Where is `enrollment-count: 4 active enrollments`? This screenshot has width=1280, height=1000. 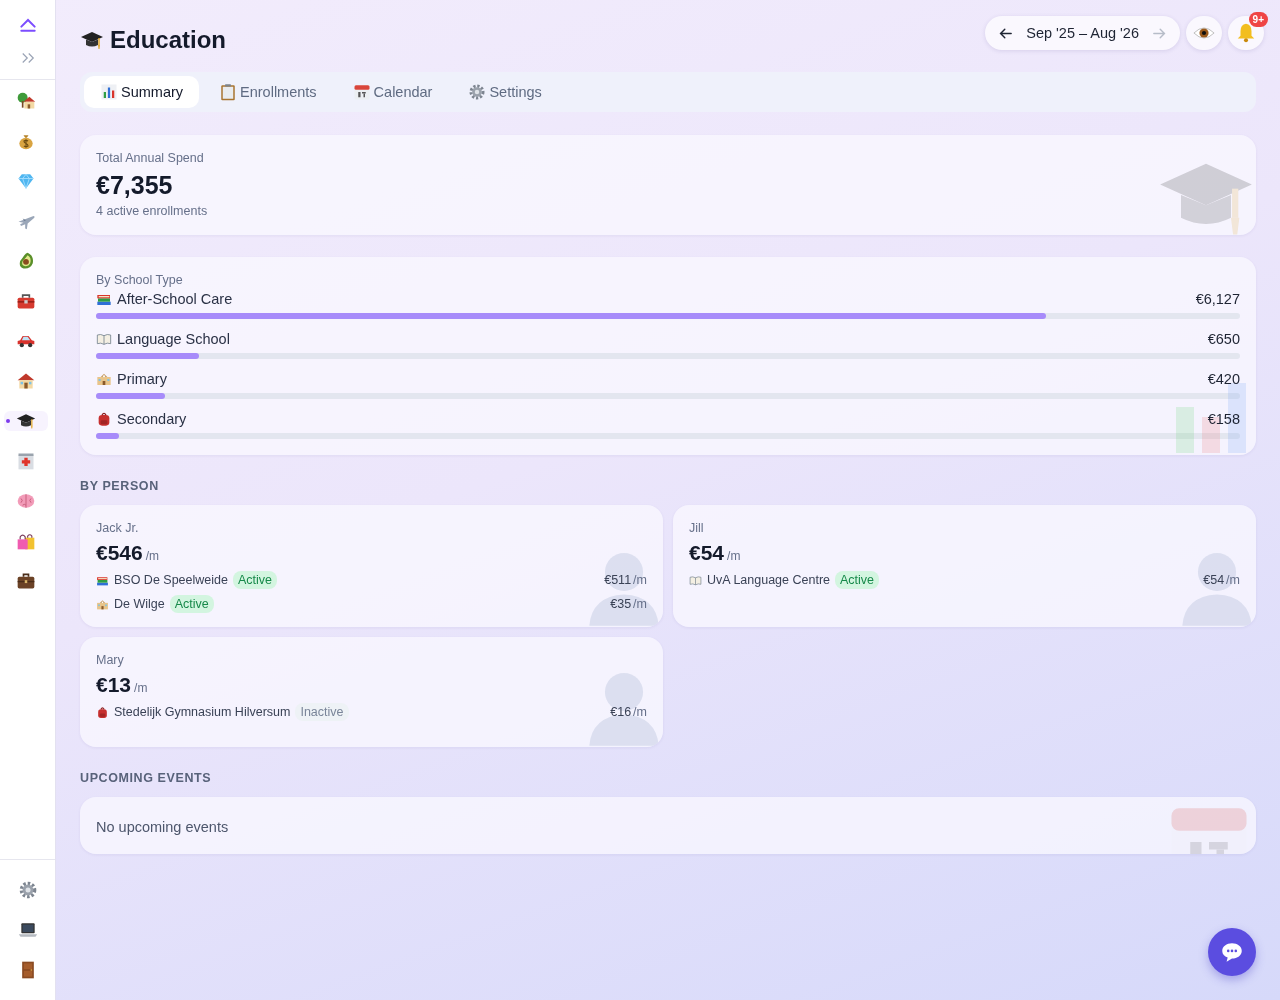 enrollment-count: 4 active enrollments is located at coordinates (152, 211).